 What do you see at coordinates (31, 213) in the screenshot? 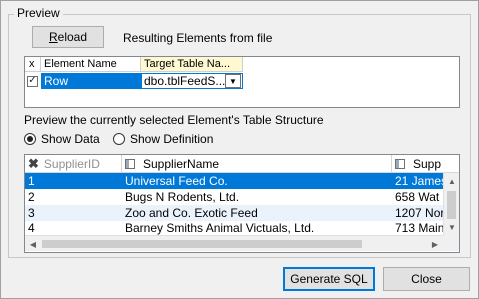
I see `cell-supplierid: 3` at bounding box center [31, 213].